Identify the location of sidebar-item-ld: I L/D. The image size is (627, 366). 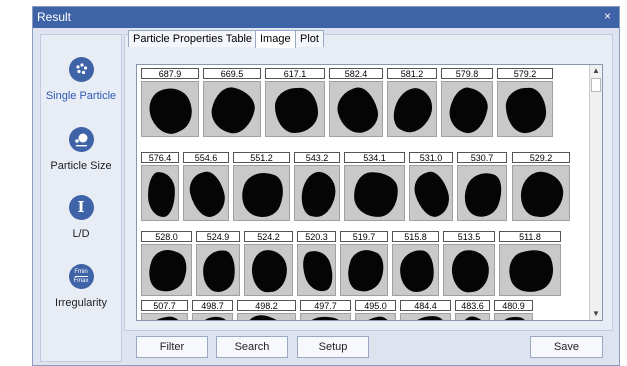
(81, 217).